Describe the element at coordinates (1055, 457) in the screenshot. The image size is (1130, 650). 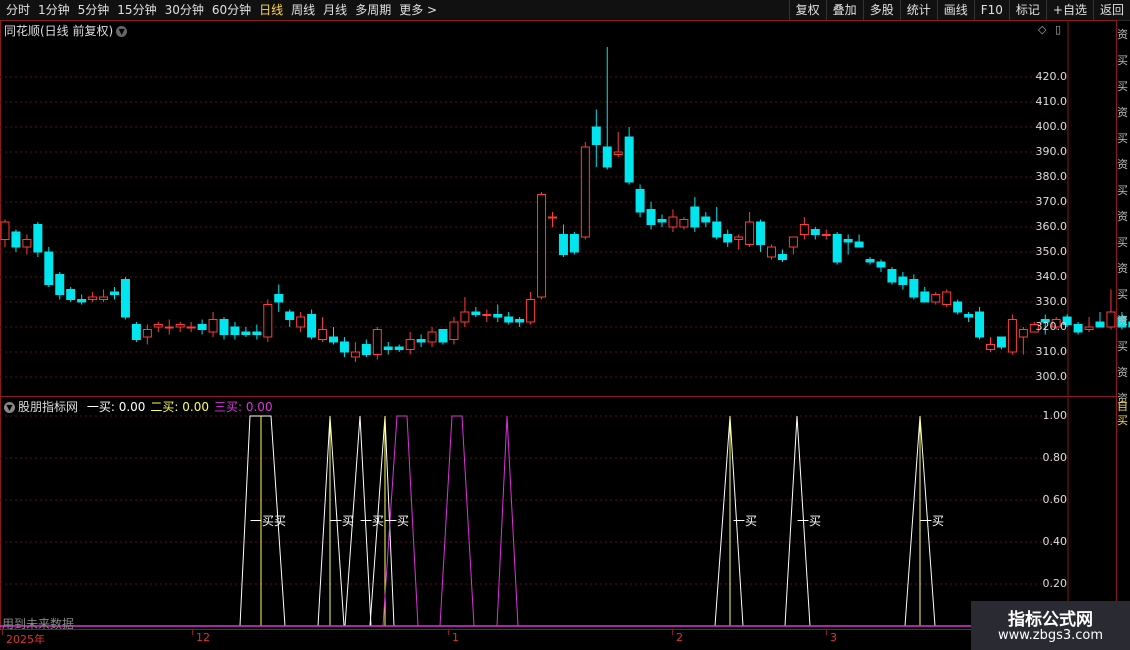
I see `indicator-tick-label: 0.80` at that location.